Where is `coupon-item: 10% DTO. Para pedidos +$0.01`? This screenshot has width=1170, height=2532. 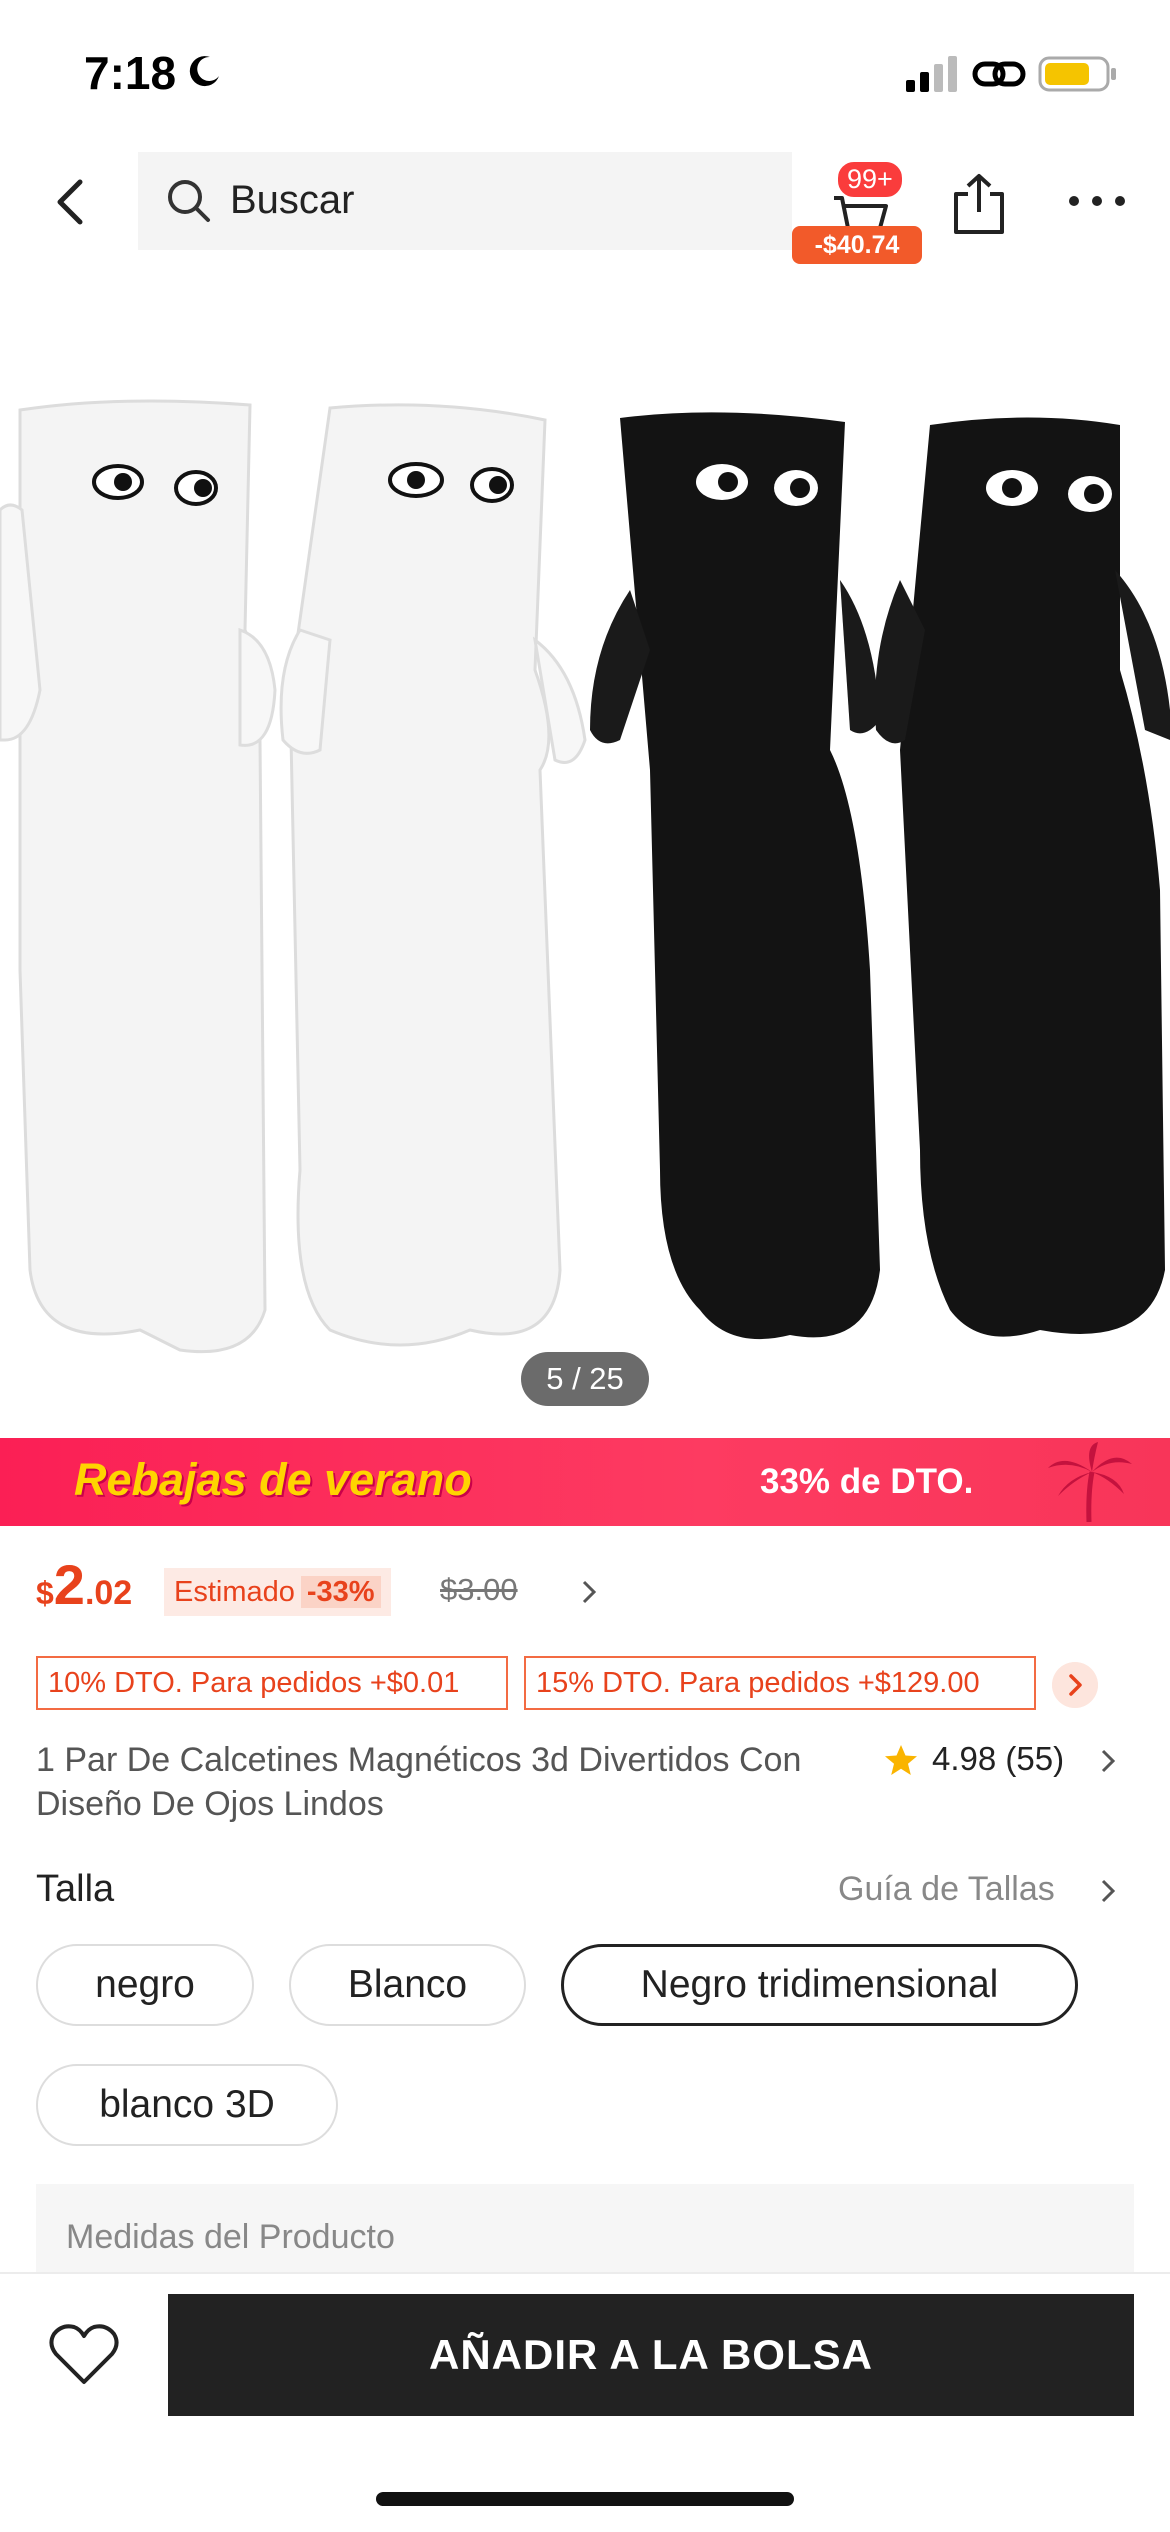 coupon-item: 10% DTO. Para pedidos +$0.01 is located at coordinates (272, 1683).